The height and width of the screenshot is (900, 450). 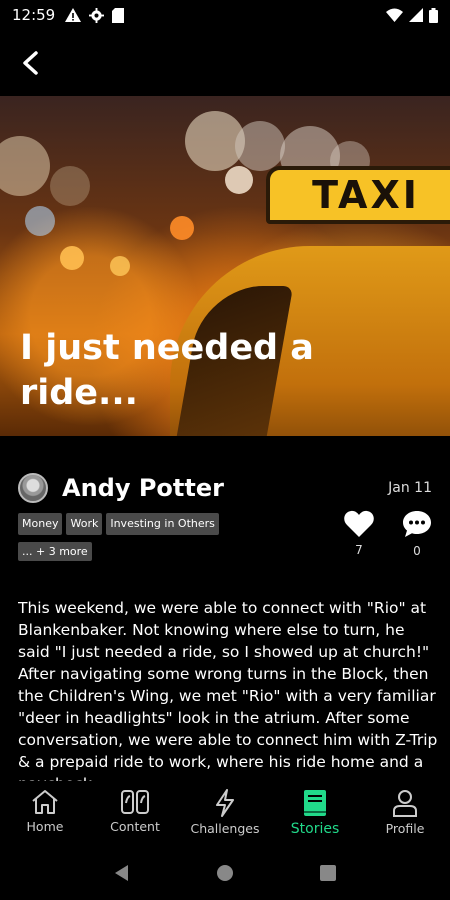 What do you see at coordinates (225, 803) in the screenshot?
I see `lightning-icon` at bounding box center [225, 803].